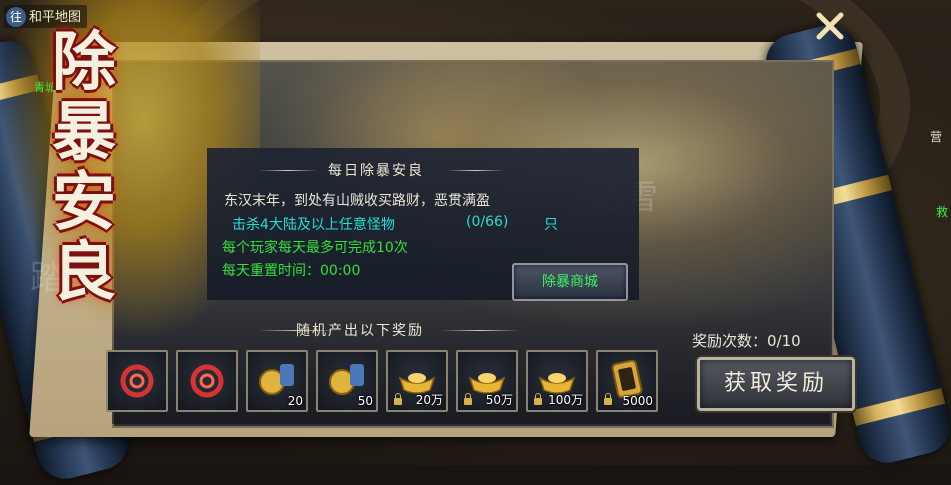 Image resolution: width=951 pixels, height=485 pixels. What do you see at coordinates (288, 170) in the screenshot?
I see `title-divider-left` at bounding box center [288, 170].